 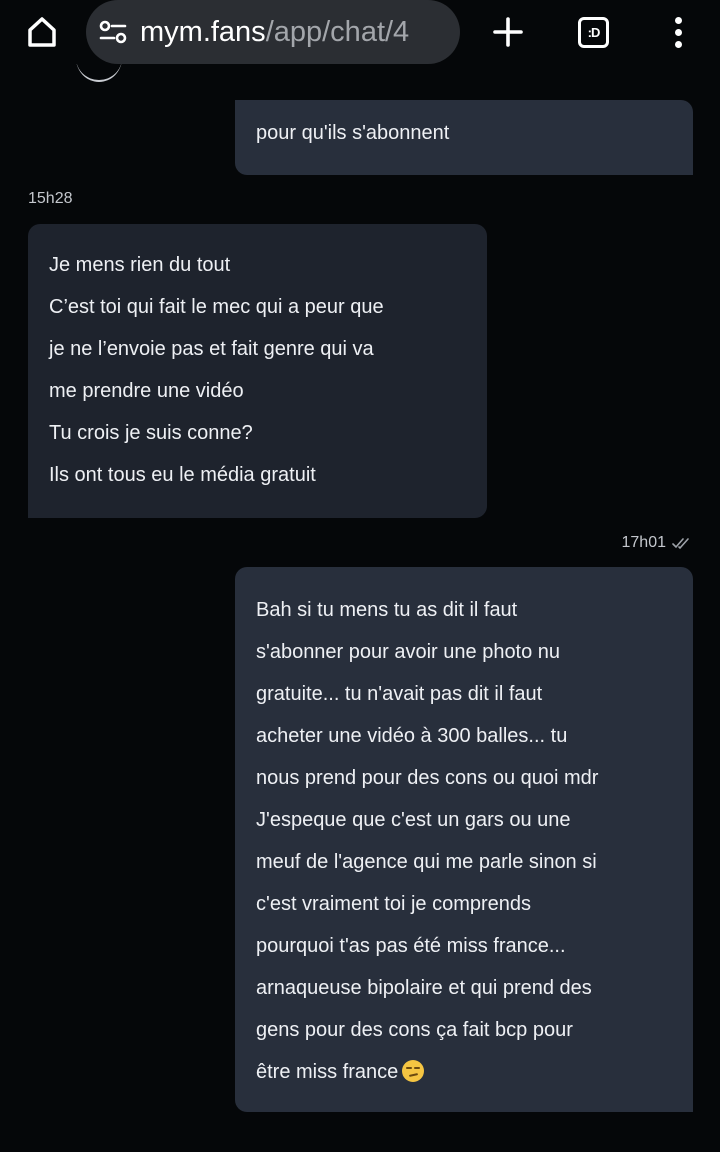 I want to click on message-line: je ne l’envoie pas et fait genre qui va, so click(x=211, y=349).